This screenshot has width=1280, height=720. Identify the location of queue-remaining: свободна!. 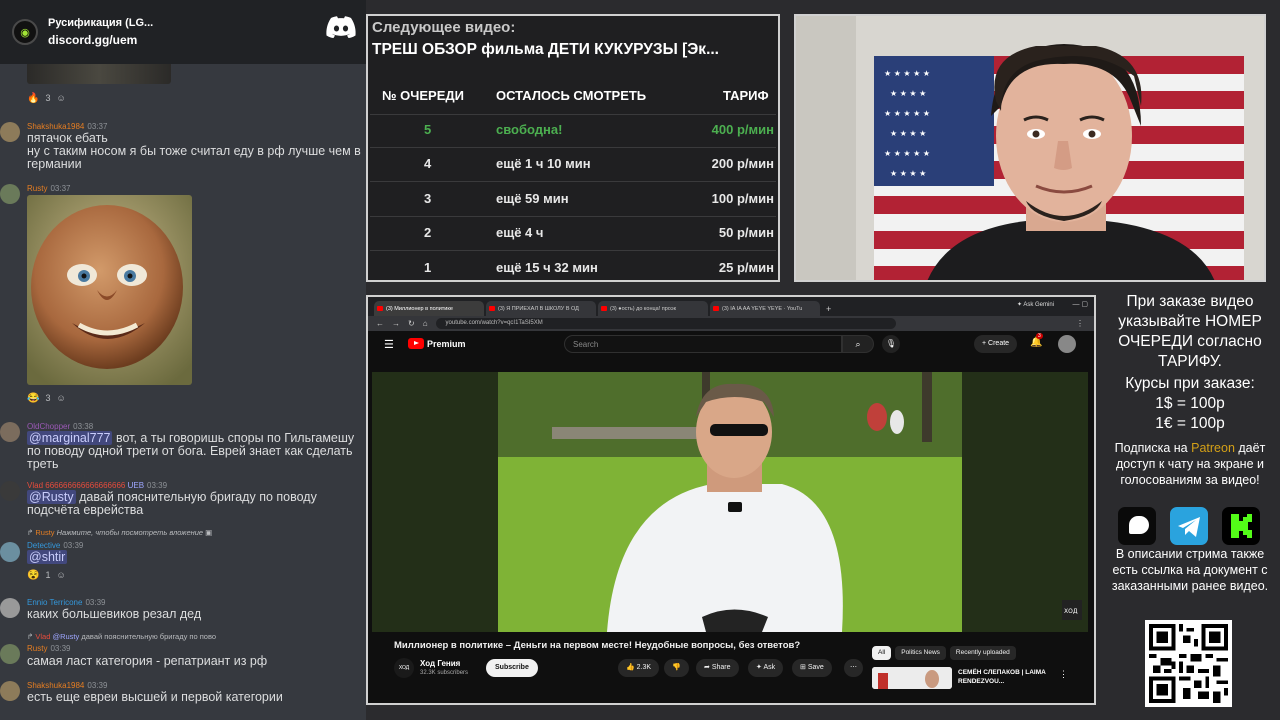
(529, 129).